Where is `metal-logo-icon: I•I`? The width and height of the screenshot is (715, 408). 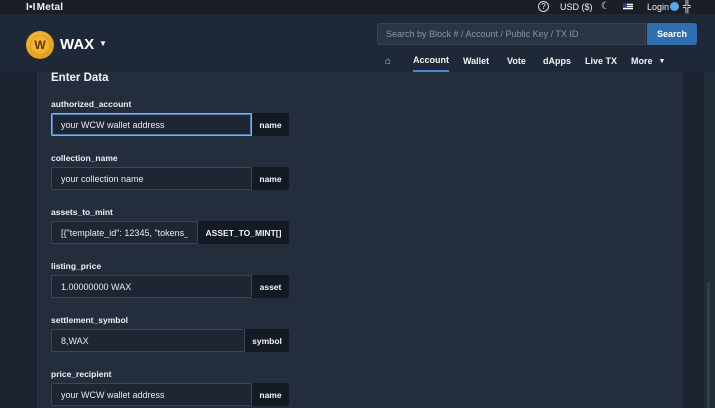
metal-logo-icon: I•I is located at coordinates (31, 7).